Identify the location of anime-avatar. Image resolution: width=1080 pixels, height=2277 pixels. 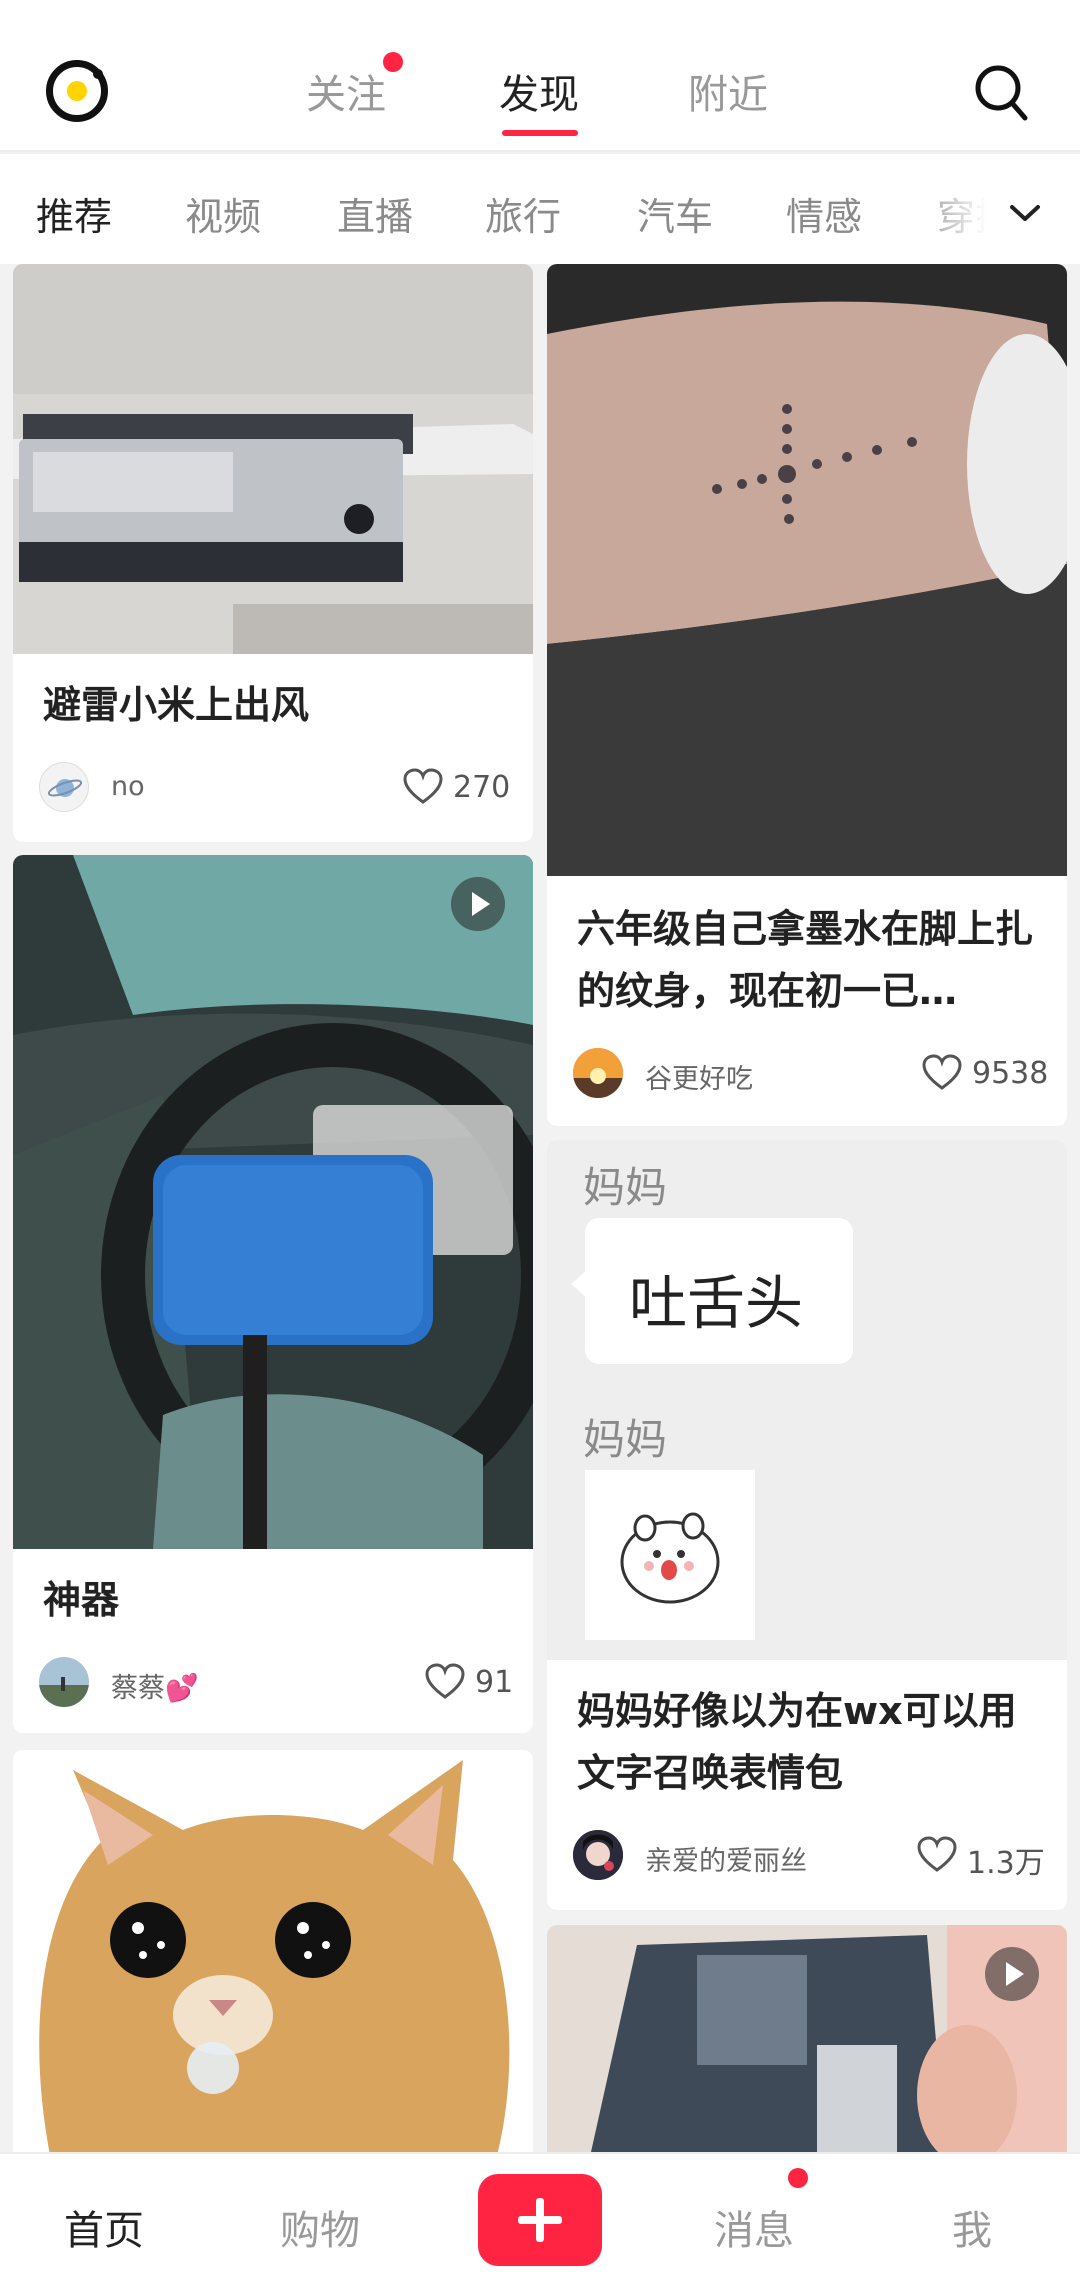
(598, 1855).